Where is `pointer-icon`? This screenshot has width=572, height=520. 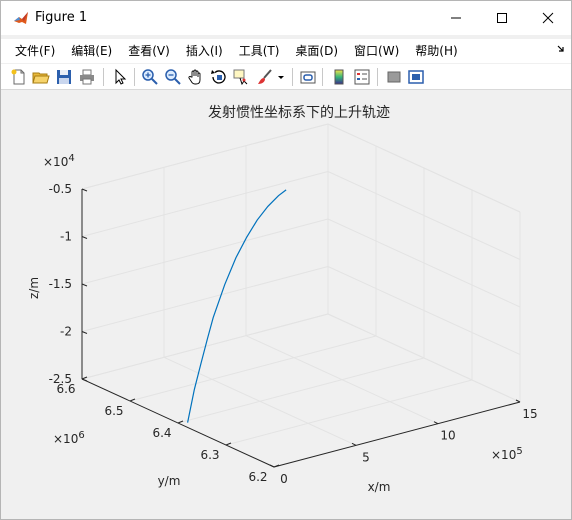 pointer-icon is located at coordinates (120, 77).